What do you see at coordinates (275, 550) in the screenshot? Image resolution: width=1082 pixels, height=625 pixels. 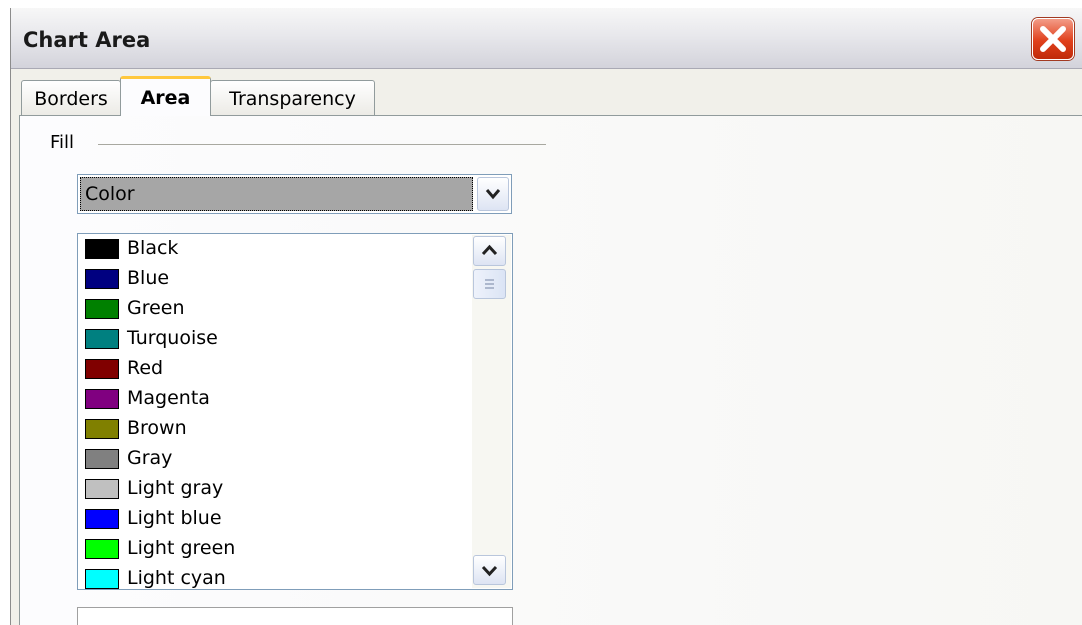 I see `color-list-item: Light green` at bounding box center [275, 550].